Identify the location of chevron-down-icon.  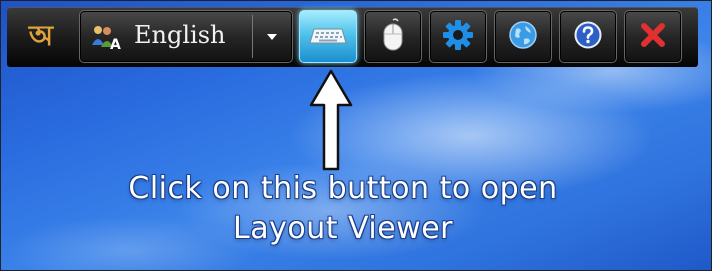
(272, 37).